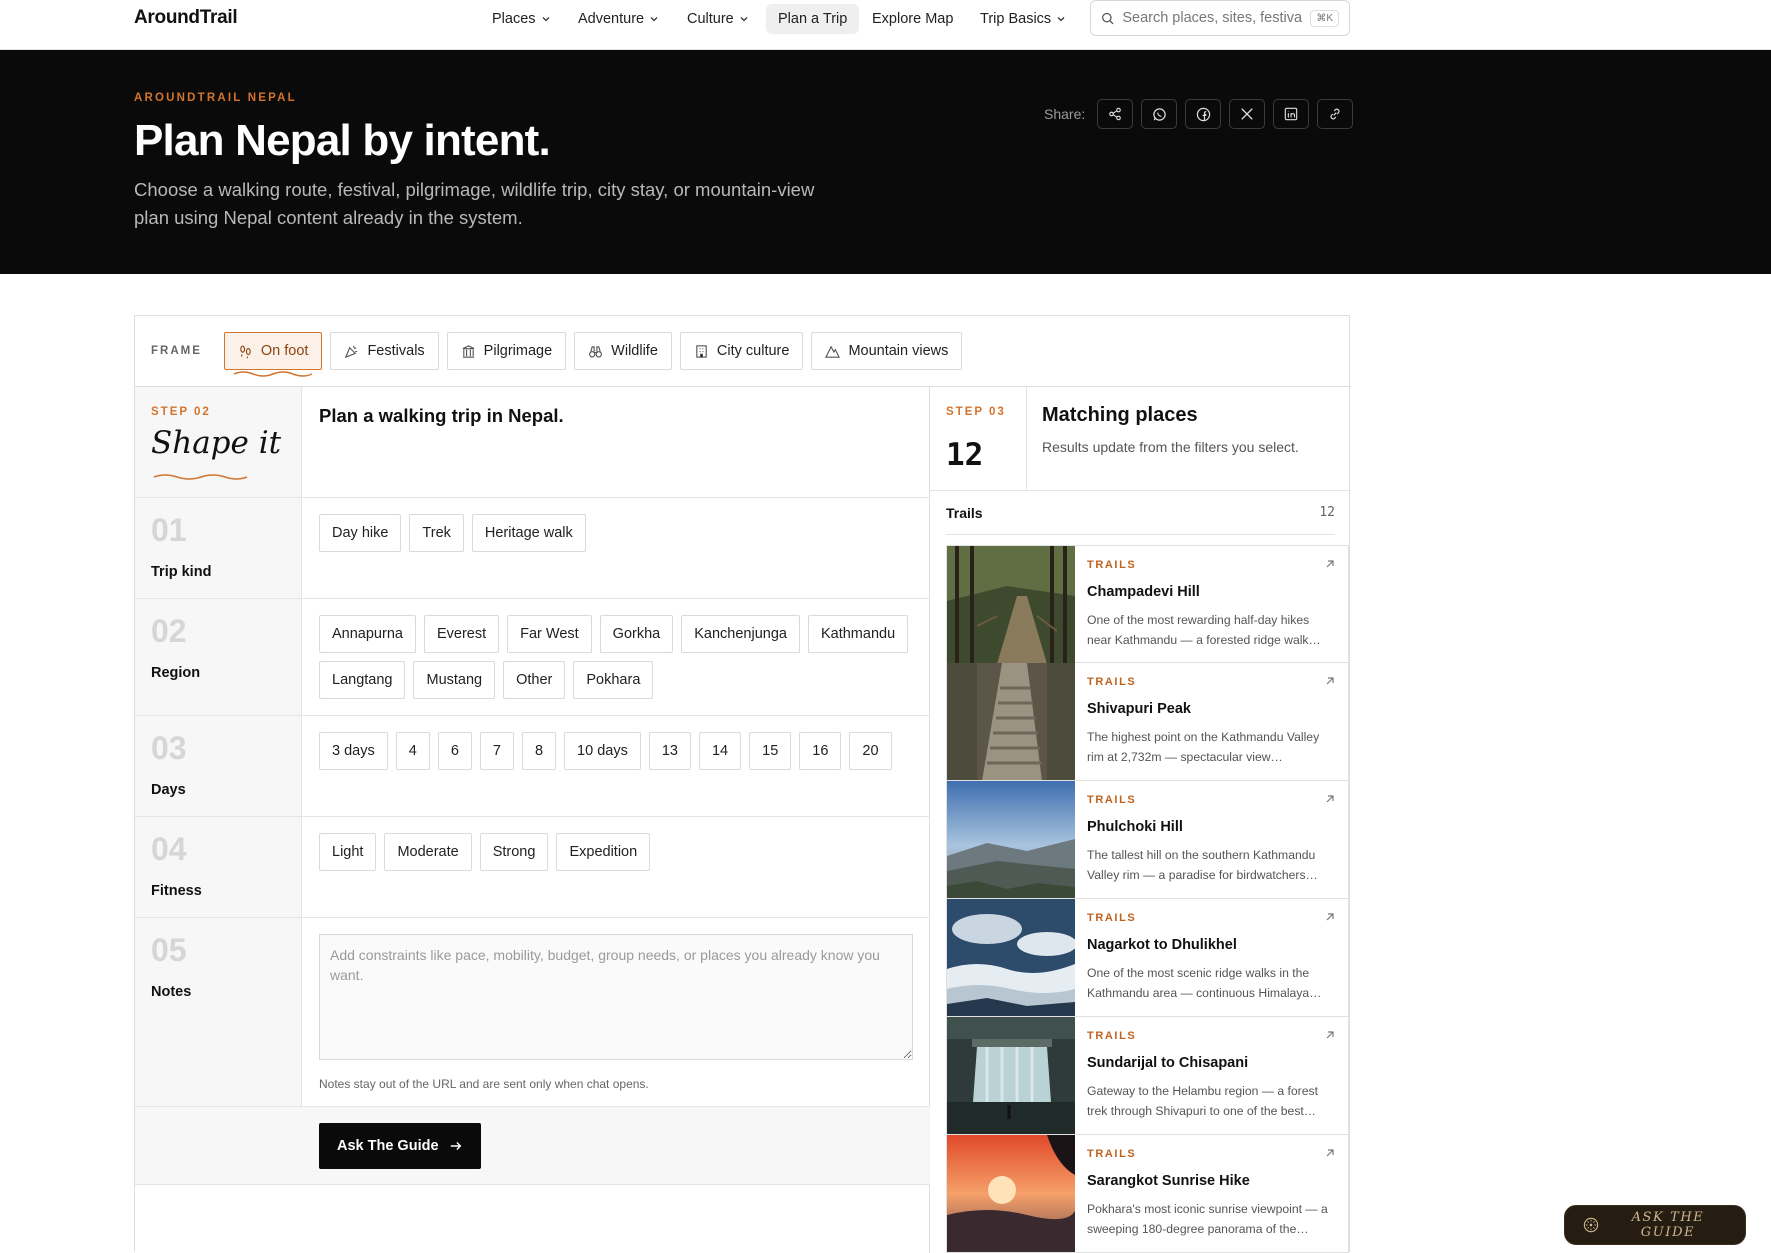 The width and height of the screenshot is (1771, 1253). I want to click on share-icon, so click(1115, 114).